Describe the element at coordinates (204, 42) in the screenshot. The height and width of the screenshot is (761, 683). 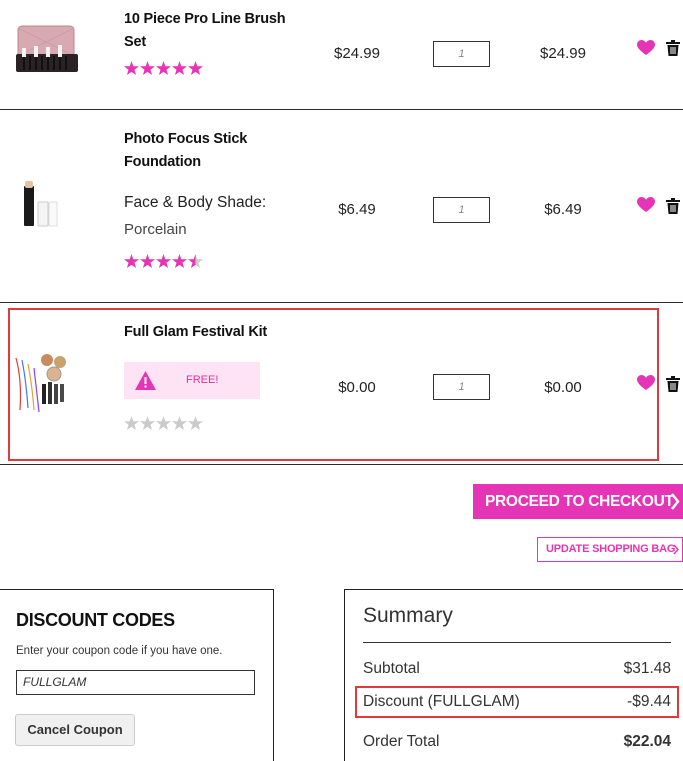
I see `item-title-line: Set` at that location.